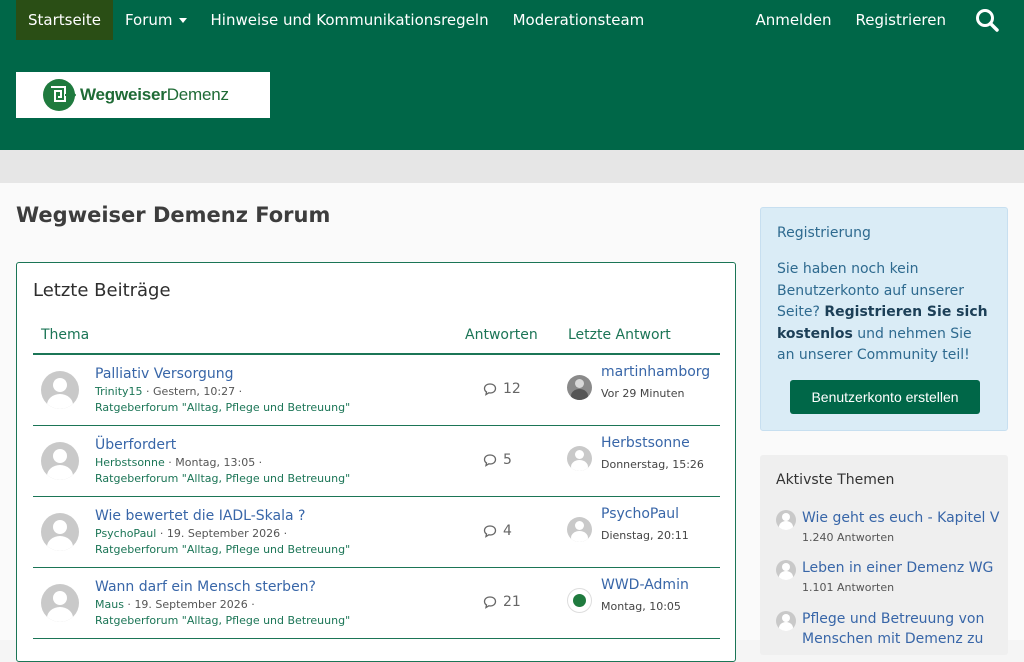 Image resolution: width=1024 pixels, height=662 pixels. I want to click on thread-meta: Maus · 19. September 2026 ·, so click(175, 604).